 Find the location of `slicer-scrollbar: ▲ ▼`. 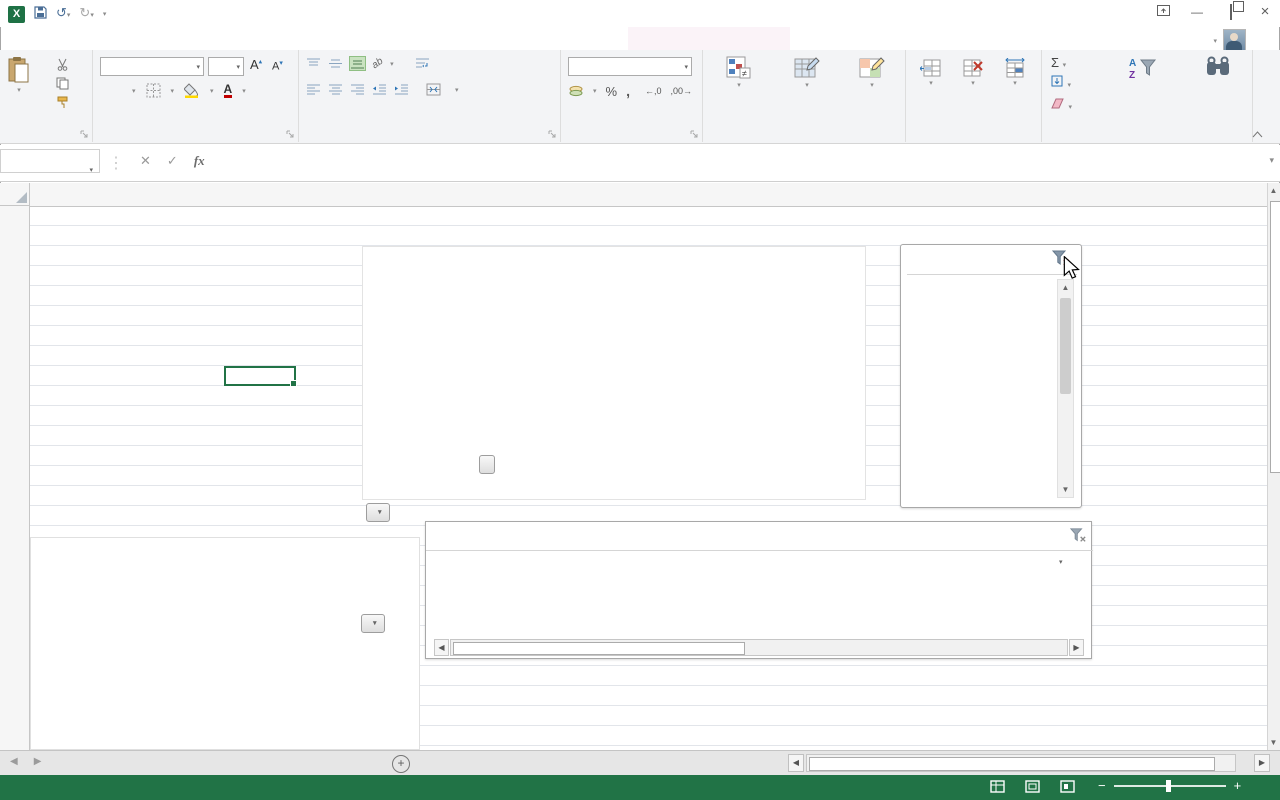

slicer-scrollbar: ▲ ▼ is located at coordinates (1065, 388).